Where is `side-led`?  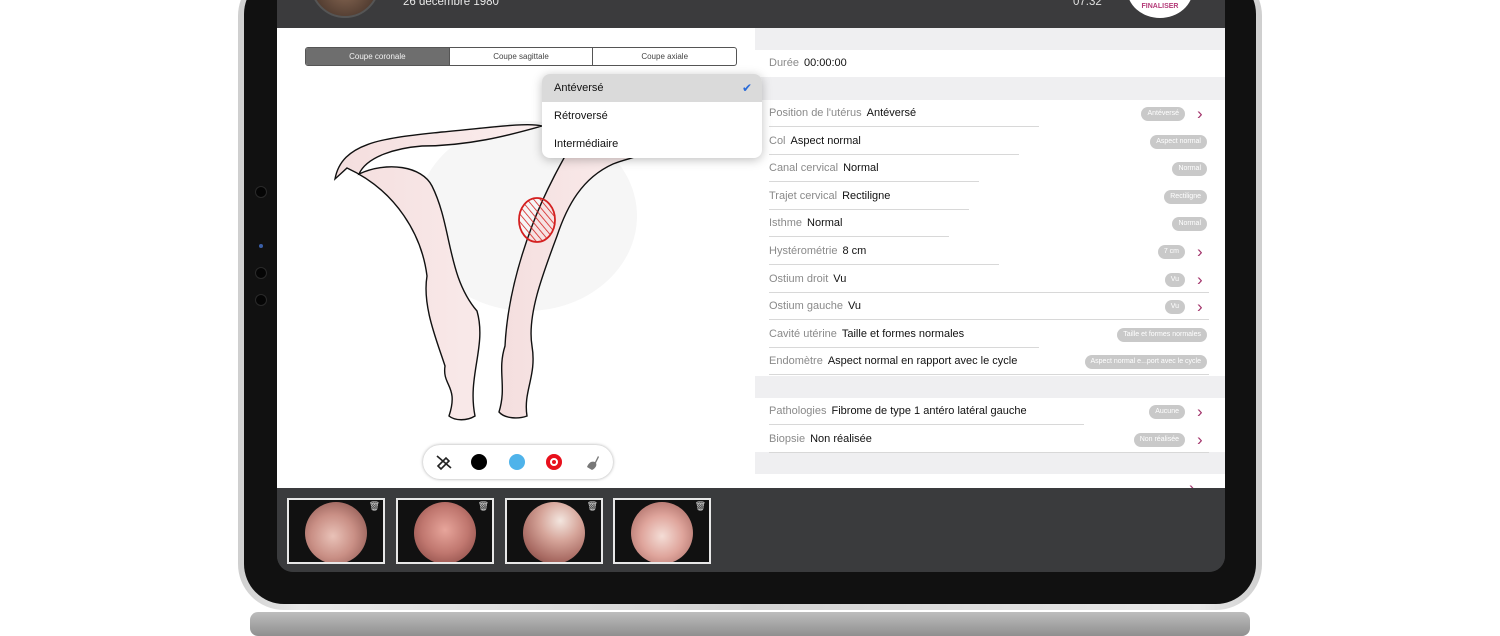 side-led is located at coordinates (261, 246).